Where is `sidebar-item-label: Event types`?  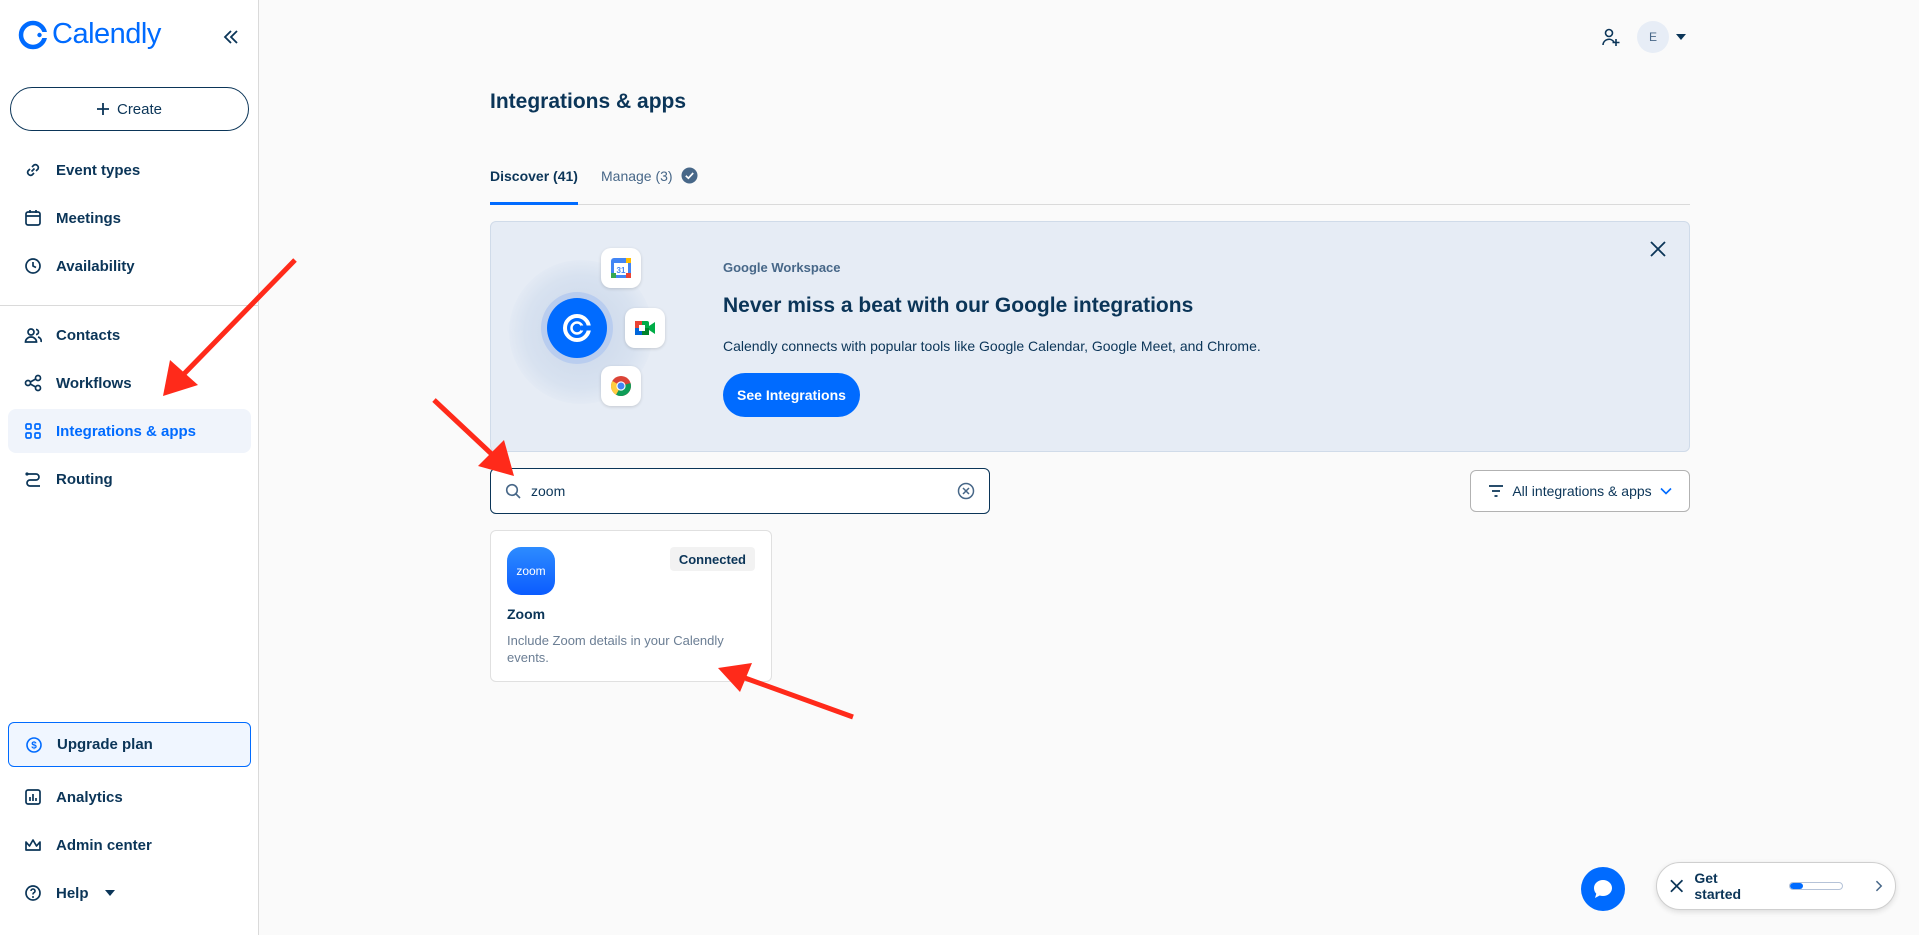 sidebar-item-label: Event types is located at coordinates (98, 170).